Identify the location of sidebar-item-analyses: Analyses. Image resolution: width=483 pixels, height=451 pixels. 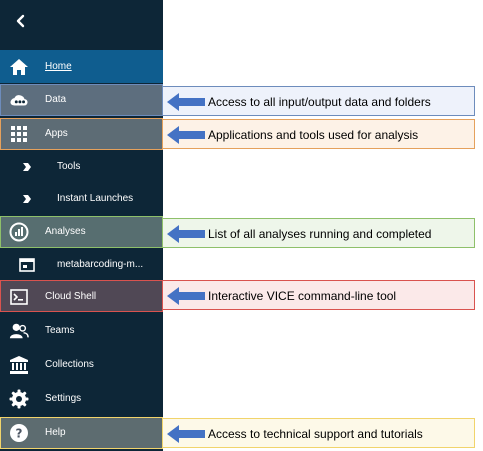
(81, 231).